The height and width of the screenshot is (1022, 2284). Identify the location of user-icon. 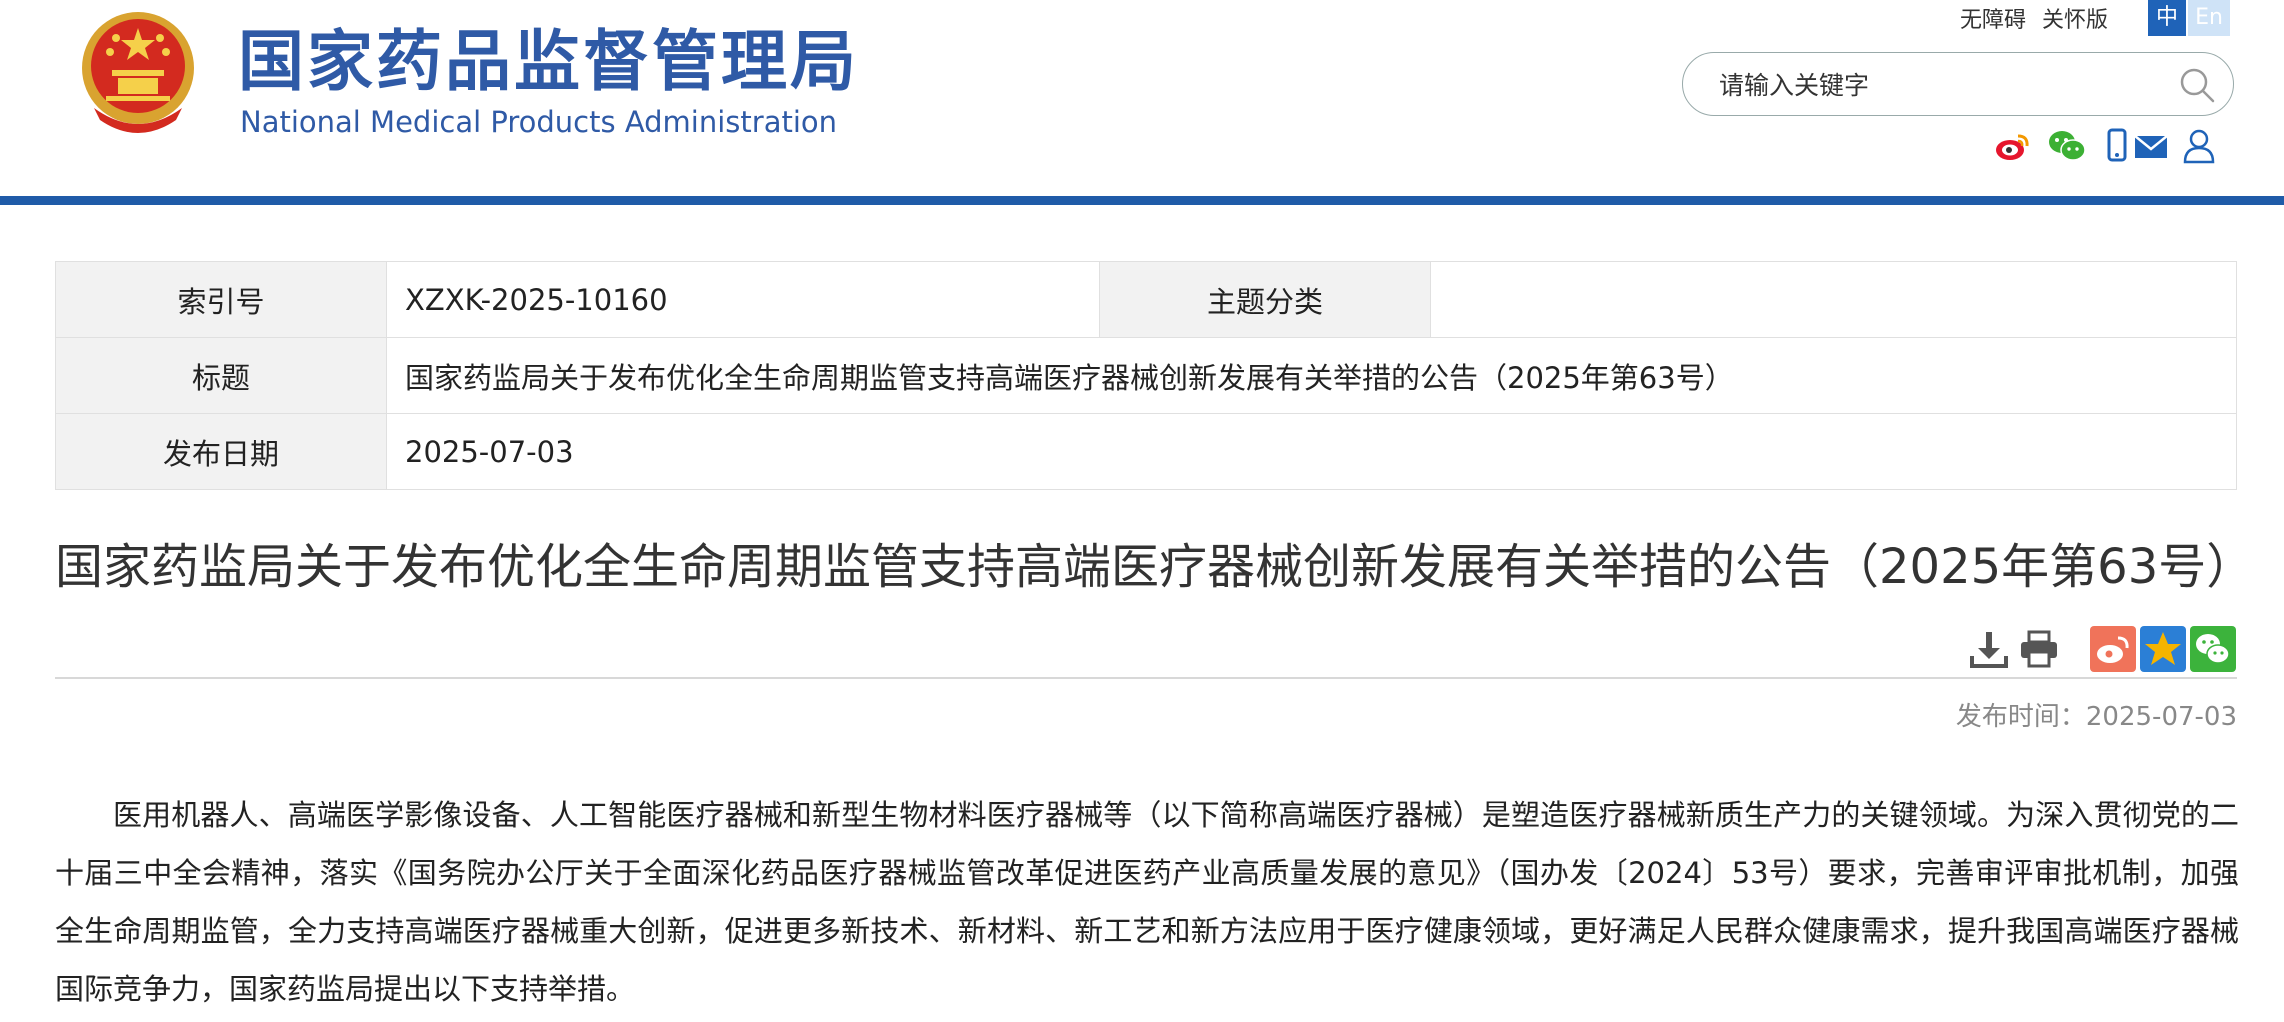
(2199, 146).